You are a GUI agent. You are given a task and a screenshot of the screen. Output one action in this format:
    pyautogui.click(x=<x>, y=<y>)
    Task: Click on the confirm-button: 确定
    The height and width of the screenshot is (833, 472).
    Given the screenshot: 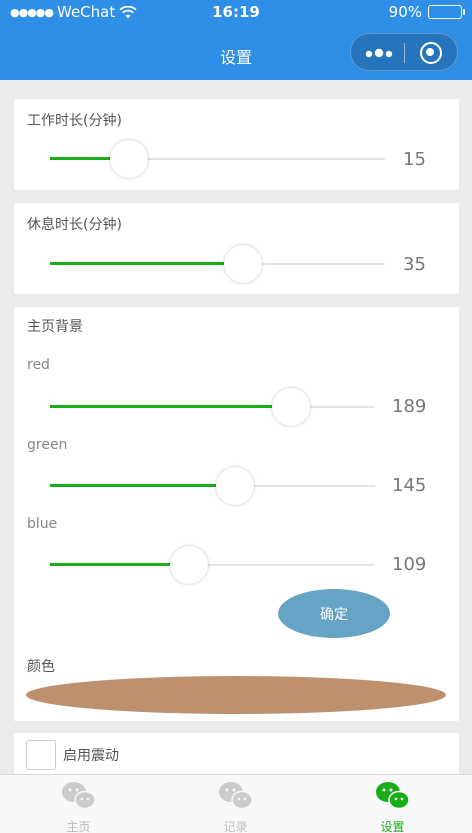 What is the action you would take?
    pyautogui.click(x=334, y=613)
    